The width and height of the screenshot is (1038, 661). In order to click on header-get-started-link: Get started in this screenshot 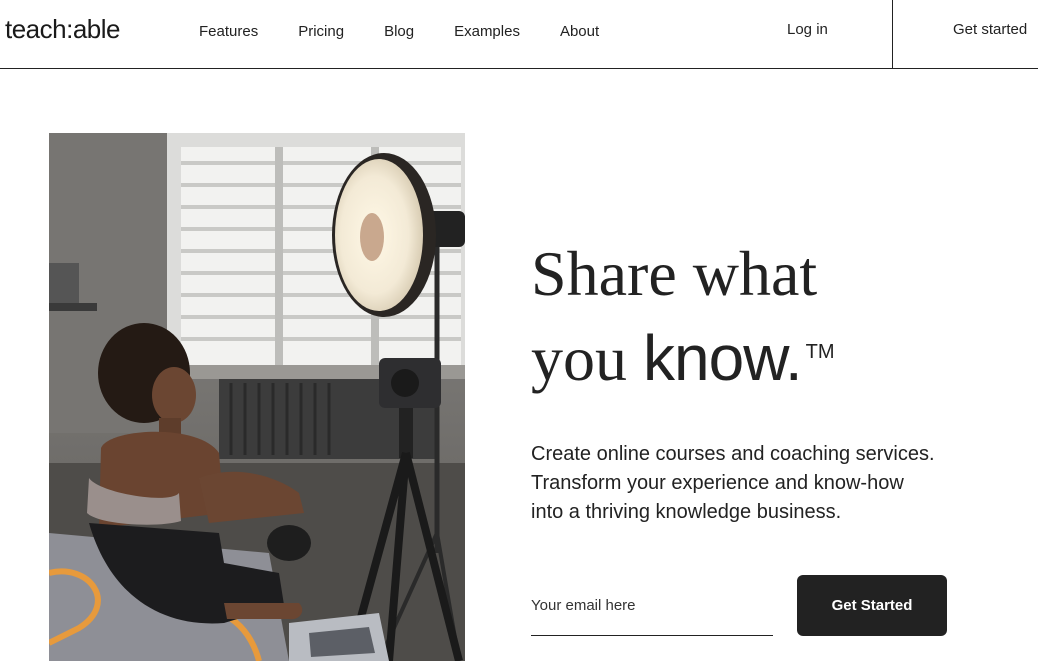, I will do `click(990, 29)`.